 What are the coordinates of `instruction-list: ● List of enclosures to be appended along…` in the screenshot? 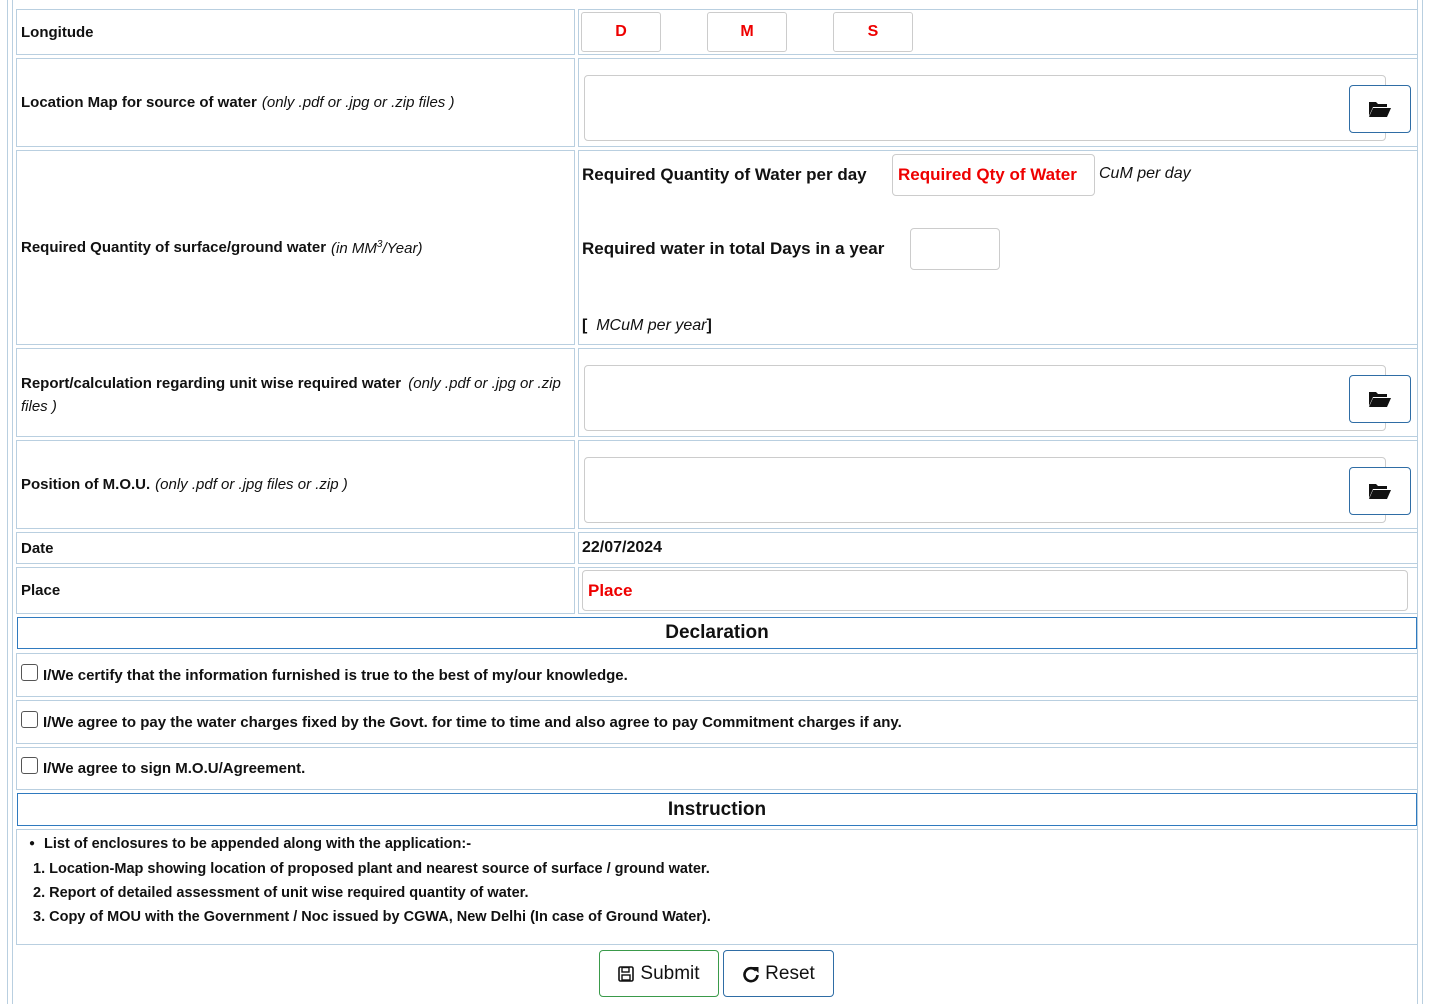 It's located at (717, 887).